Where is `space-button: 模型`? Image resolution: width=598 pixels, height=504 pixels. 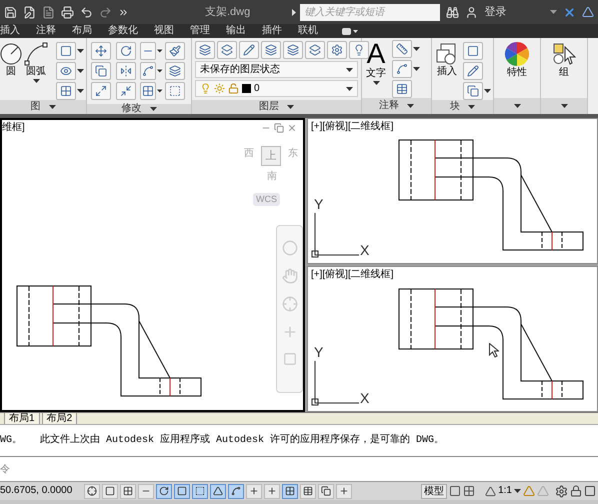
space-button: 模型 is located at coordinates (434, 491).